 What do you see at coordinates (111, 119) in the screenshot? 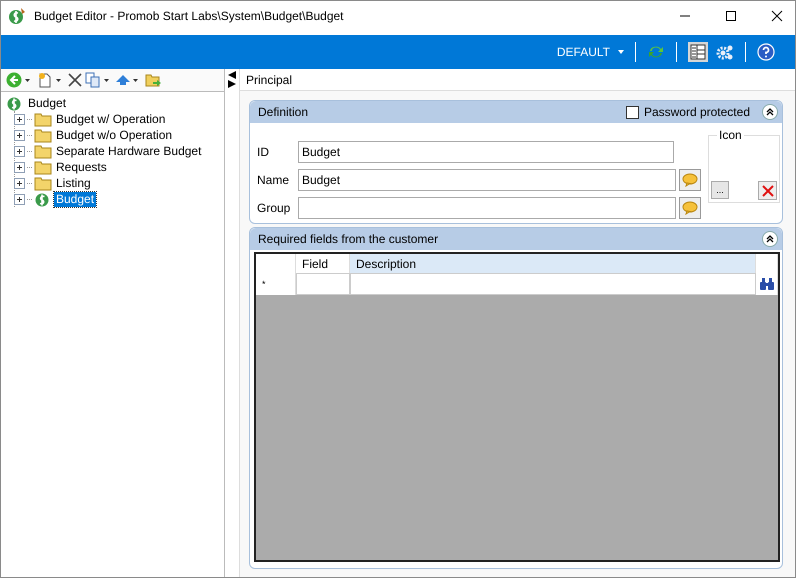
I see `tree-item: Budget w/ Operation` at bounding box center [111, 119].